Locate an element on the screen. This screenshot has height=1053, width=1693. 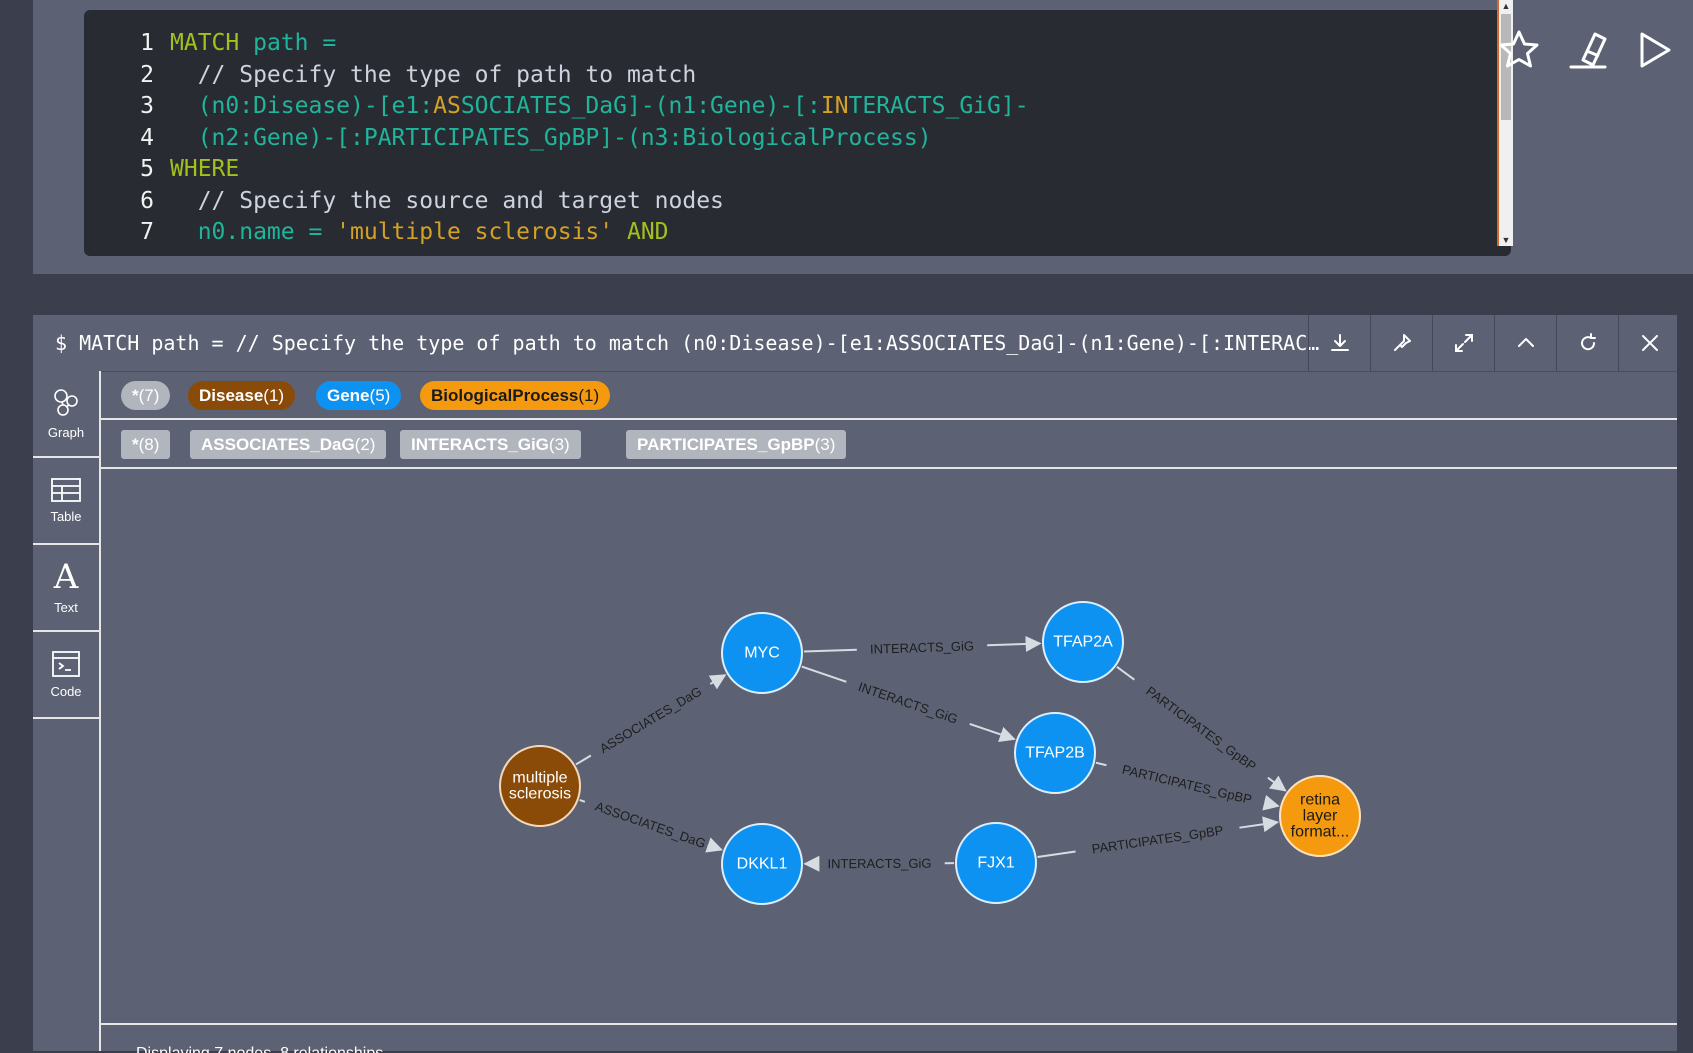
relationship-label: PARTICIPATES_GpBP is located at coordinates (1201, 728).